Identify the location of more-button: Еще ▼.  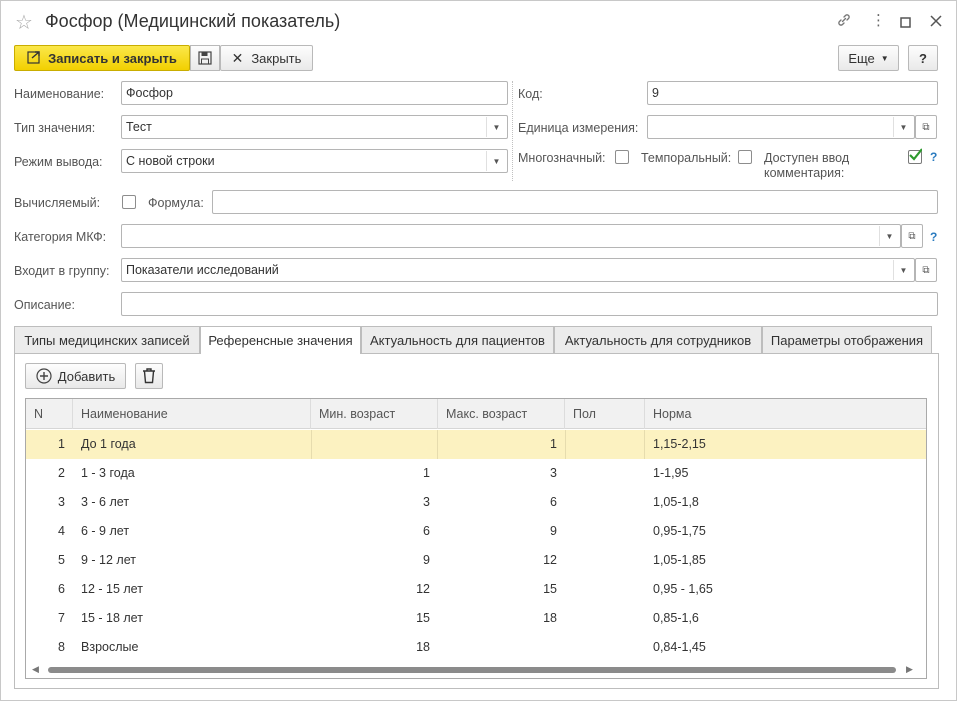
(868, 58).